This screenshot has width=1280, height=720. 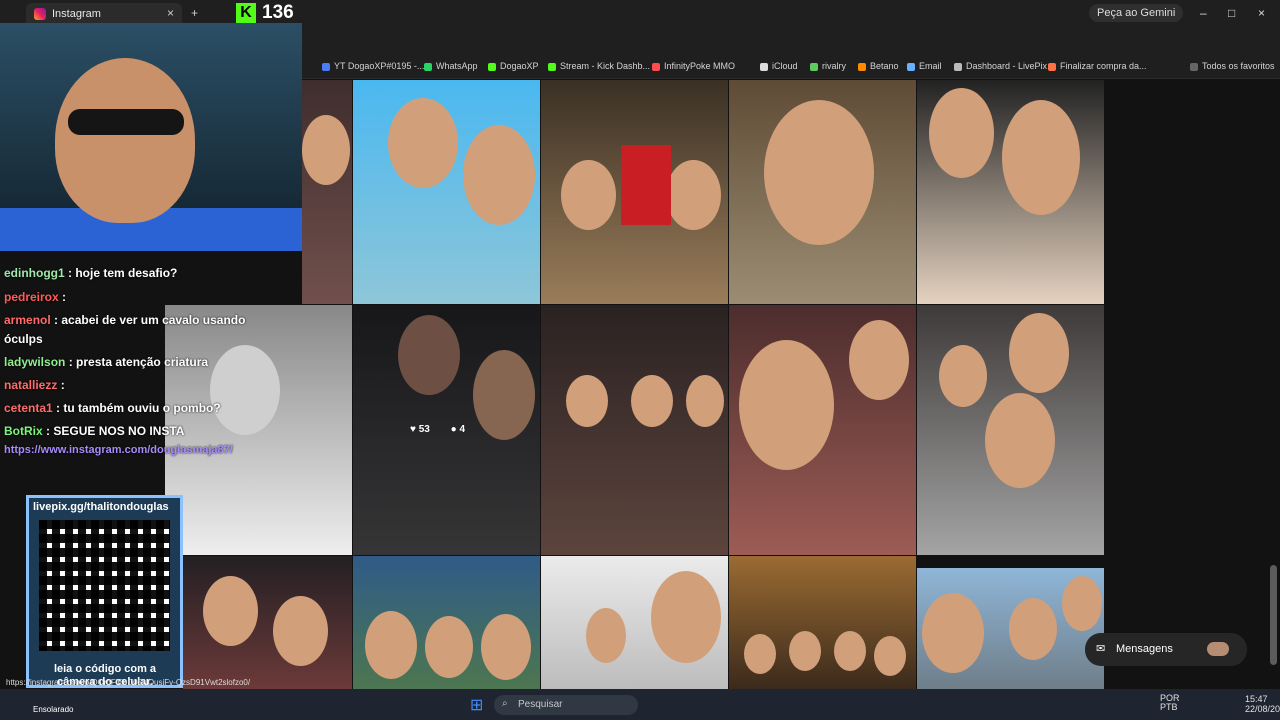 I want to click on search-placeholder: Pesquisar, so click(x=540, y=704).